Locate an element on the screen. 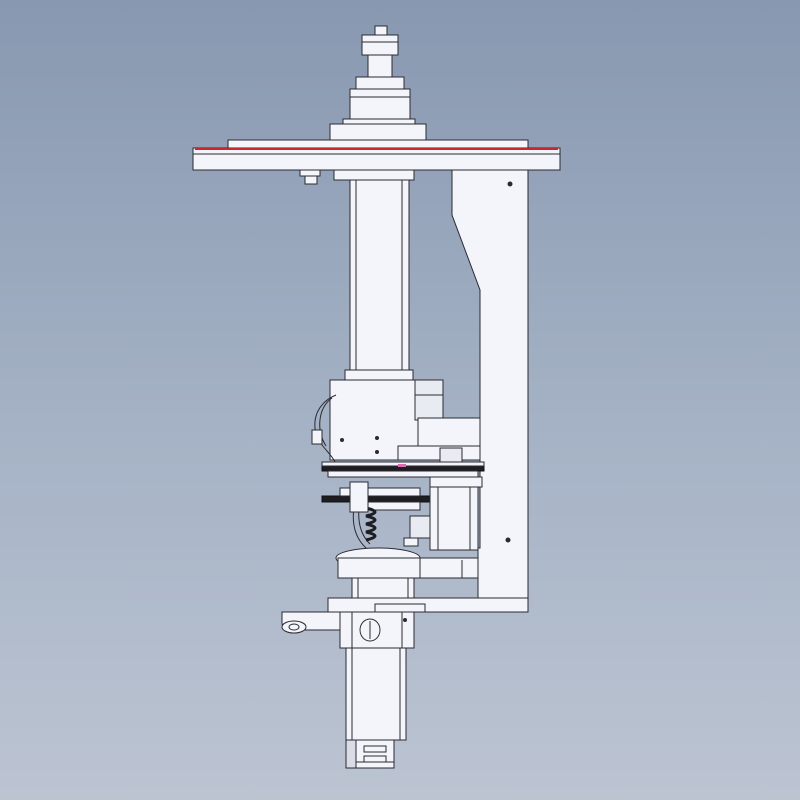  lower-column is located at coordinates (376, 694).